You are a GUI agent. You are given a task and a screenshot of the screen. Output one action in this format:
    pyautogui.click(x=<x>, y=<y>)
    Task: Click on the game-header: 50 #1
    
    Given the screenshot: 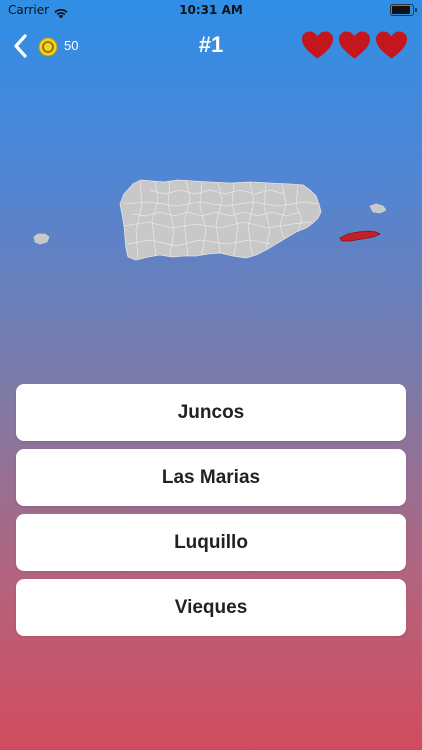 What is the action you would take?
    pyautogui.click(x=211, y=46)
    